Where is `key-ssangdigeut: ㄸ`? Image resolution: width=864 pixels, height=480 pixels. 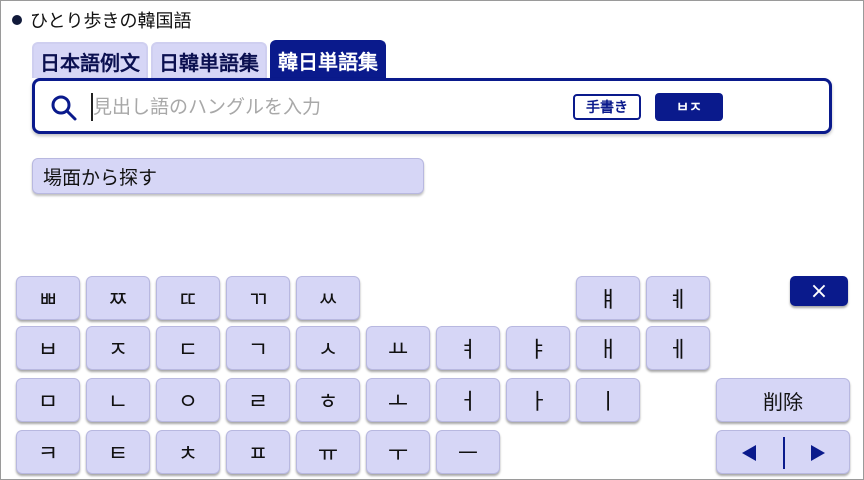 key-ssangdigeut: ㄸ is located at coordinates (188, 298).